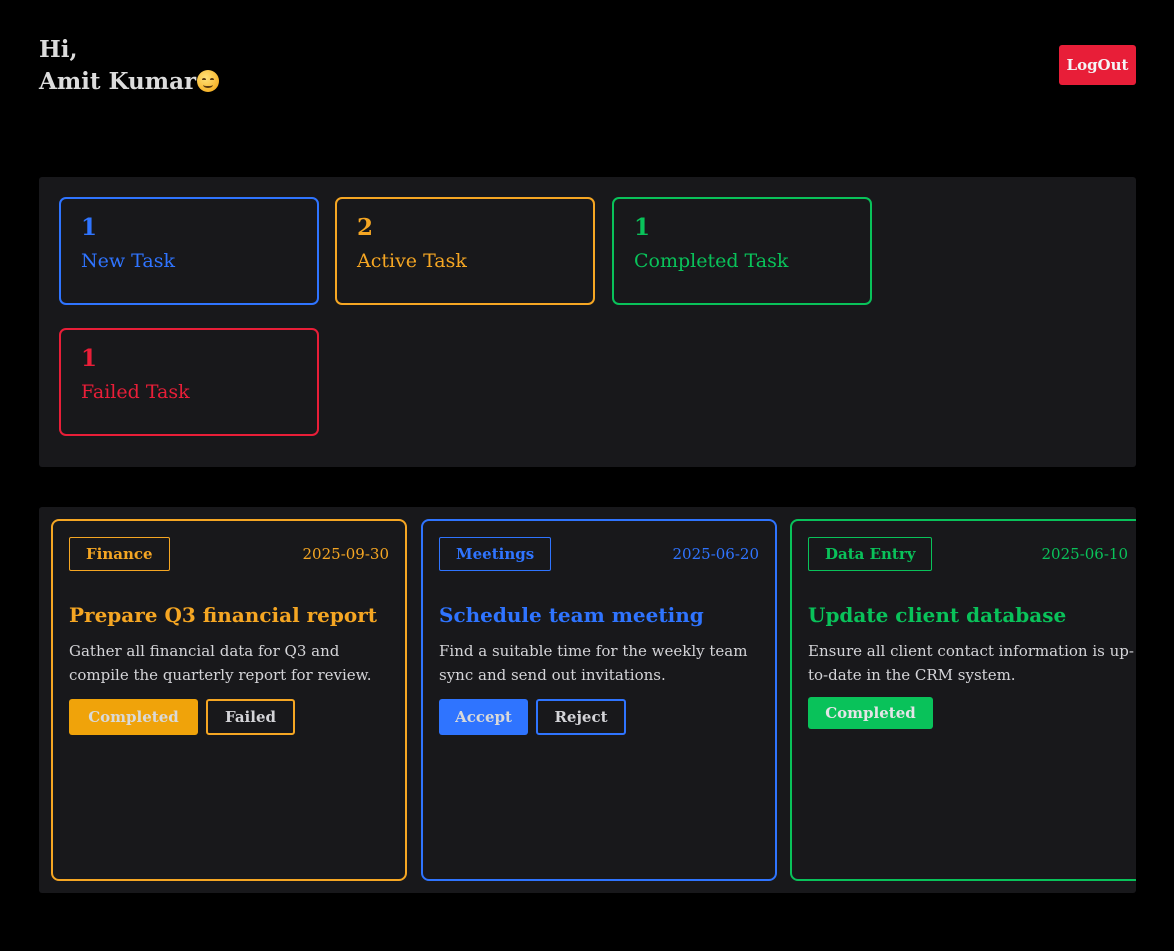 This screenshot has width=1174, height=951. What do you see at coordinates (937, 615) in the screenshot?
I see `task-title: Update client database` at bounding box center [937, 615].